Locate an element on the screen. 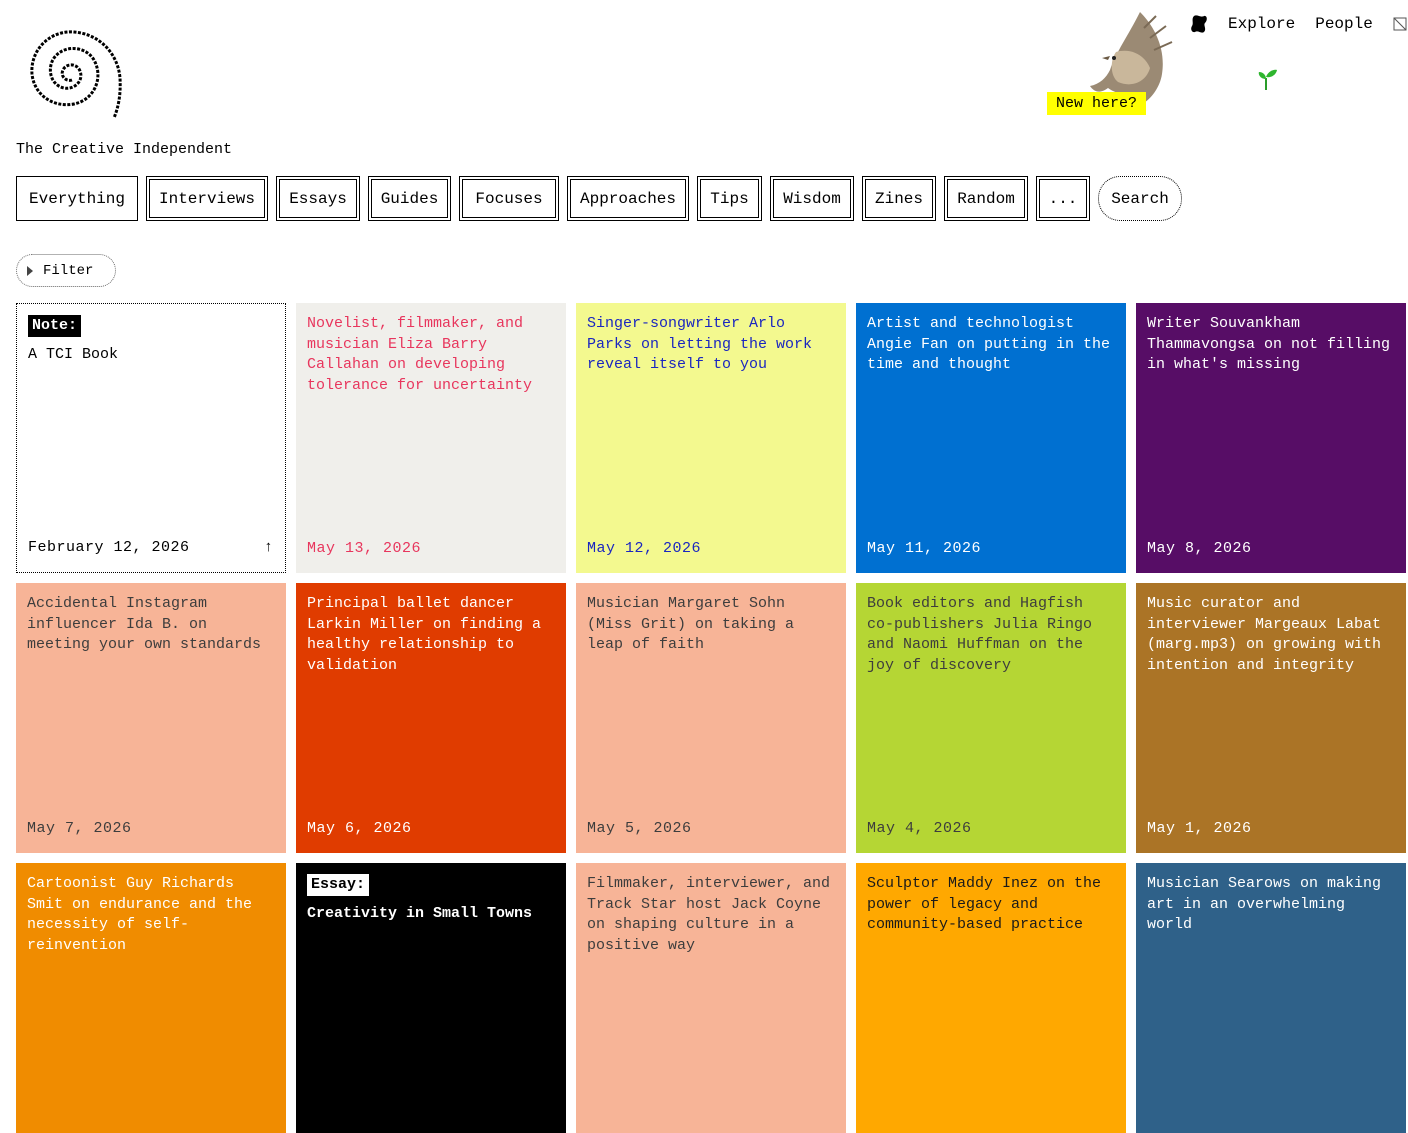 The height and width of the screenshot is (1133, 1408). filter-toggle: Filter is located at coordinates (66, 270).